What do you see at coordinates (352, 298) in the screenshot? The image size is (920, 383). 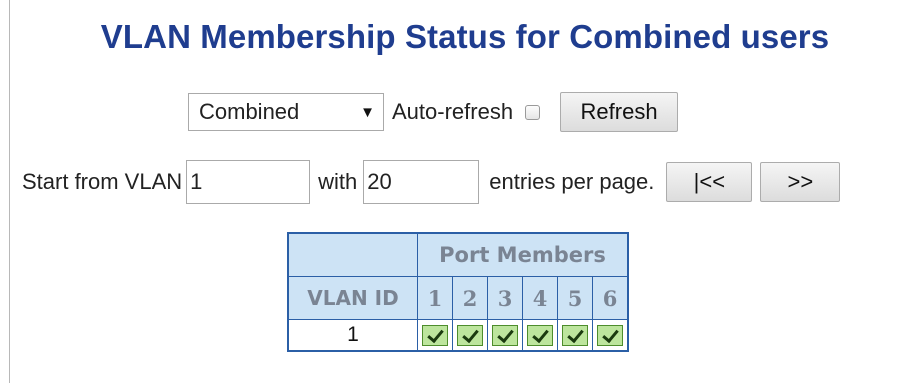 I see `vlan-id-header: VLAN ID` at bounding box center [352, 298].